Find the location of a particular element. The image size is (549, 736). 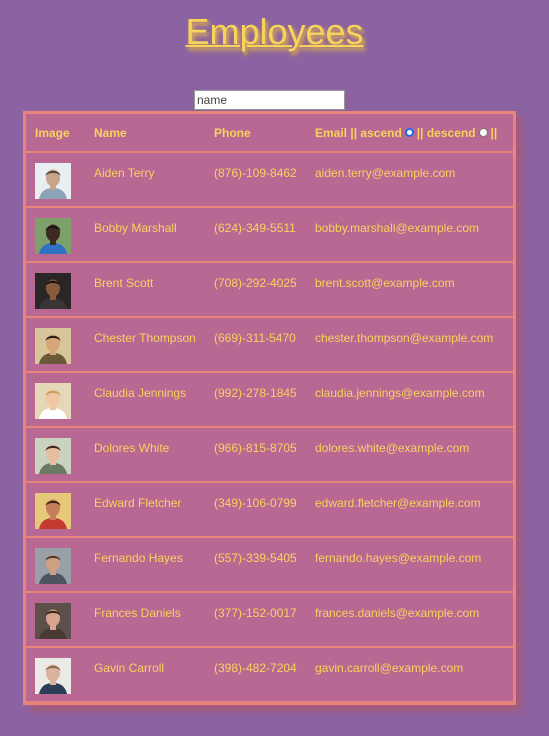

sort-ascend-radio is located at coordinates (409, 132).